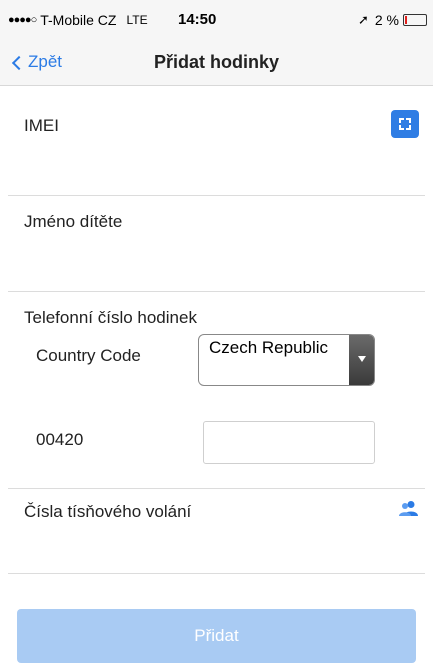  Describe the element at coordinates (60, 439) in the screenshot. I see `dial-prefix: 00420` at that location.